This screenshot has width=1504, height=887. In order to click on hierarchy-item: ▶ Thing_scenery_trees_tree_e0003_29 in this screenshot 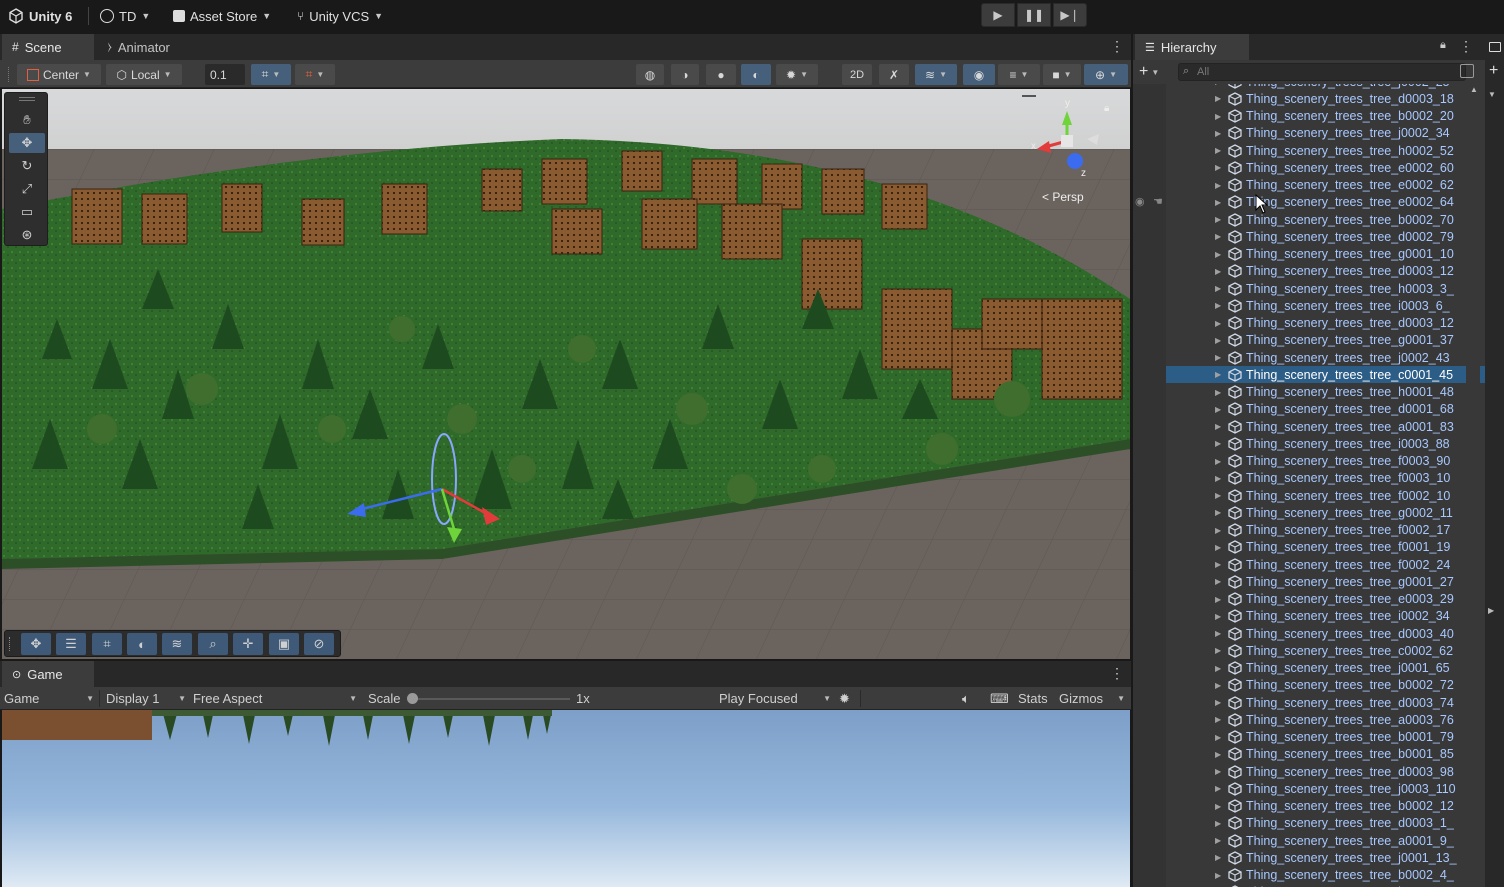, I will do `click(1309, 599)`.